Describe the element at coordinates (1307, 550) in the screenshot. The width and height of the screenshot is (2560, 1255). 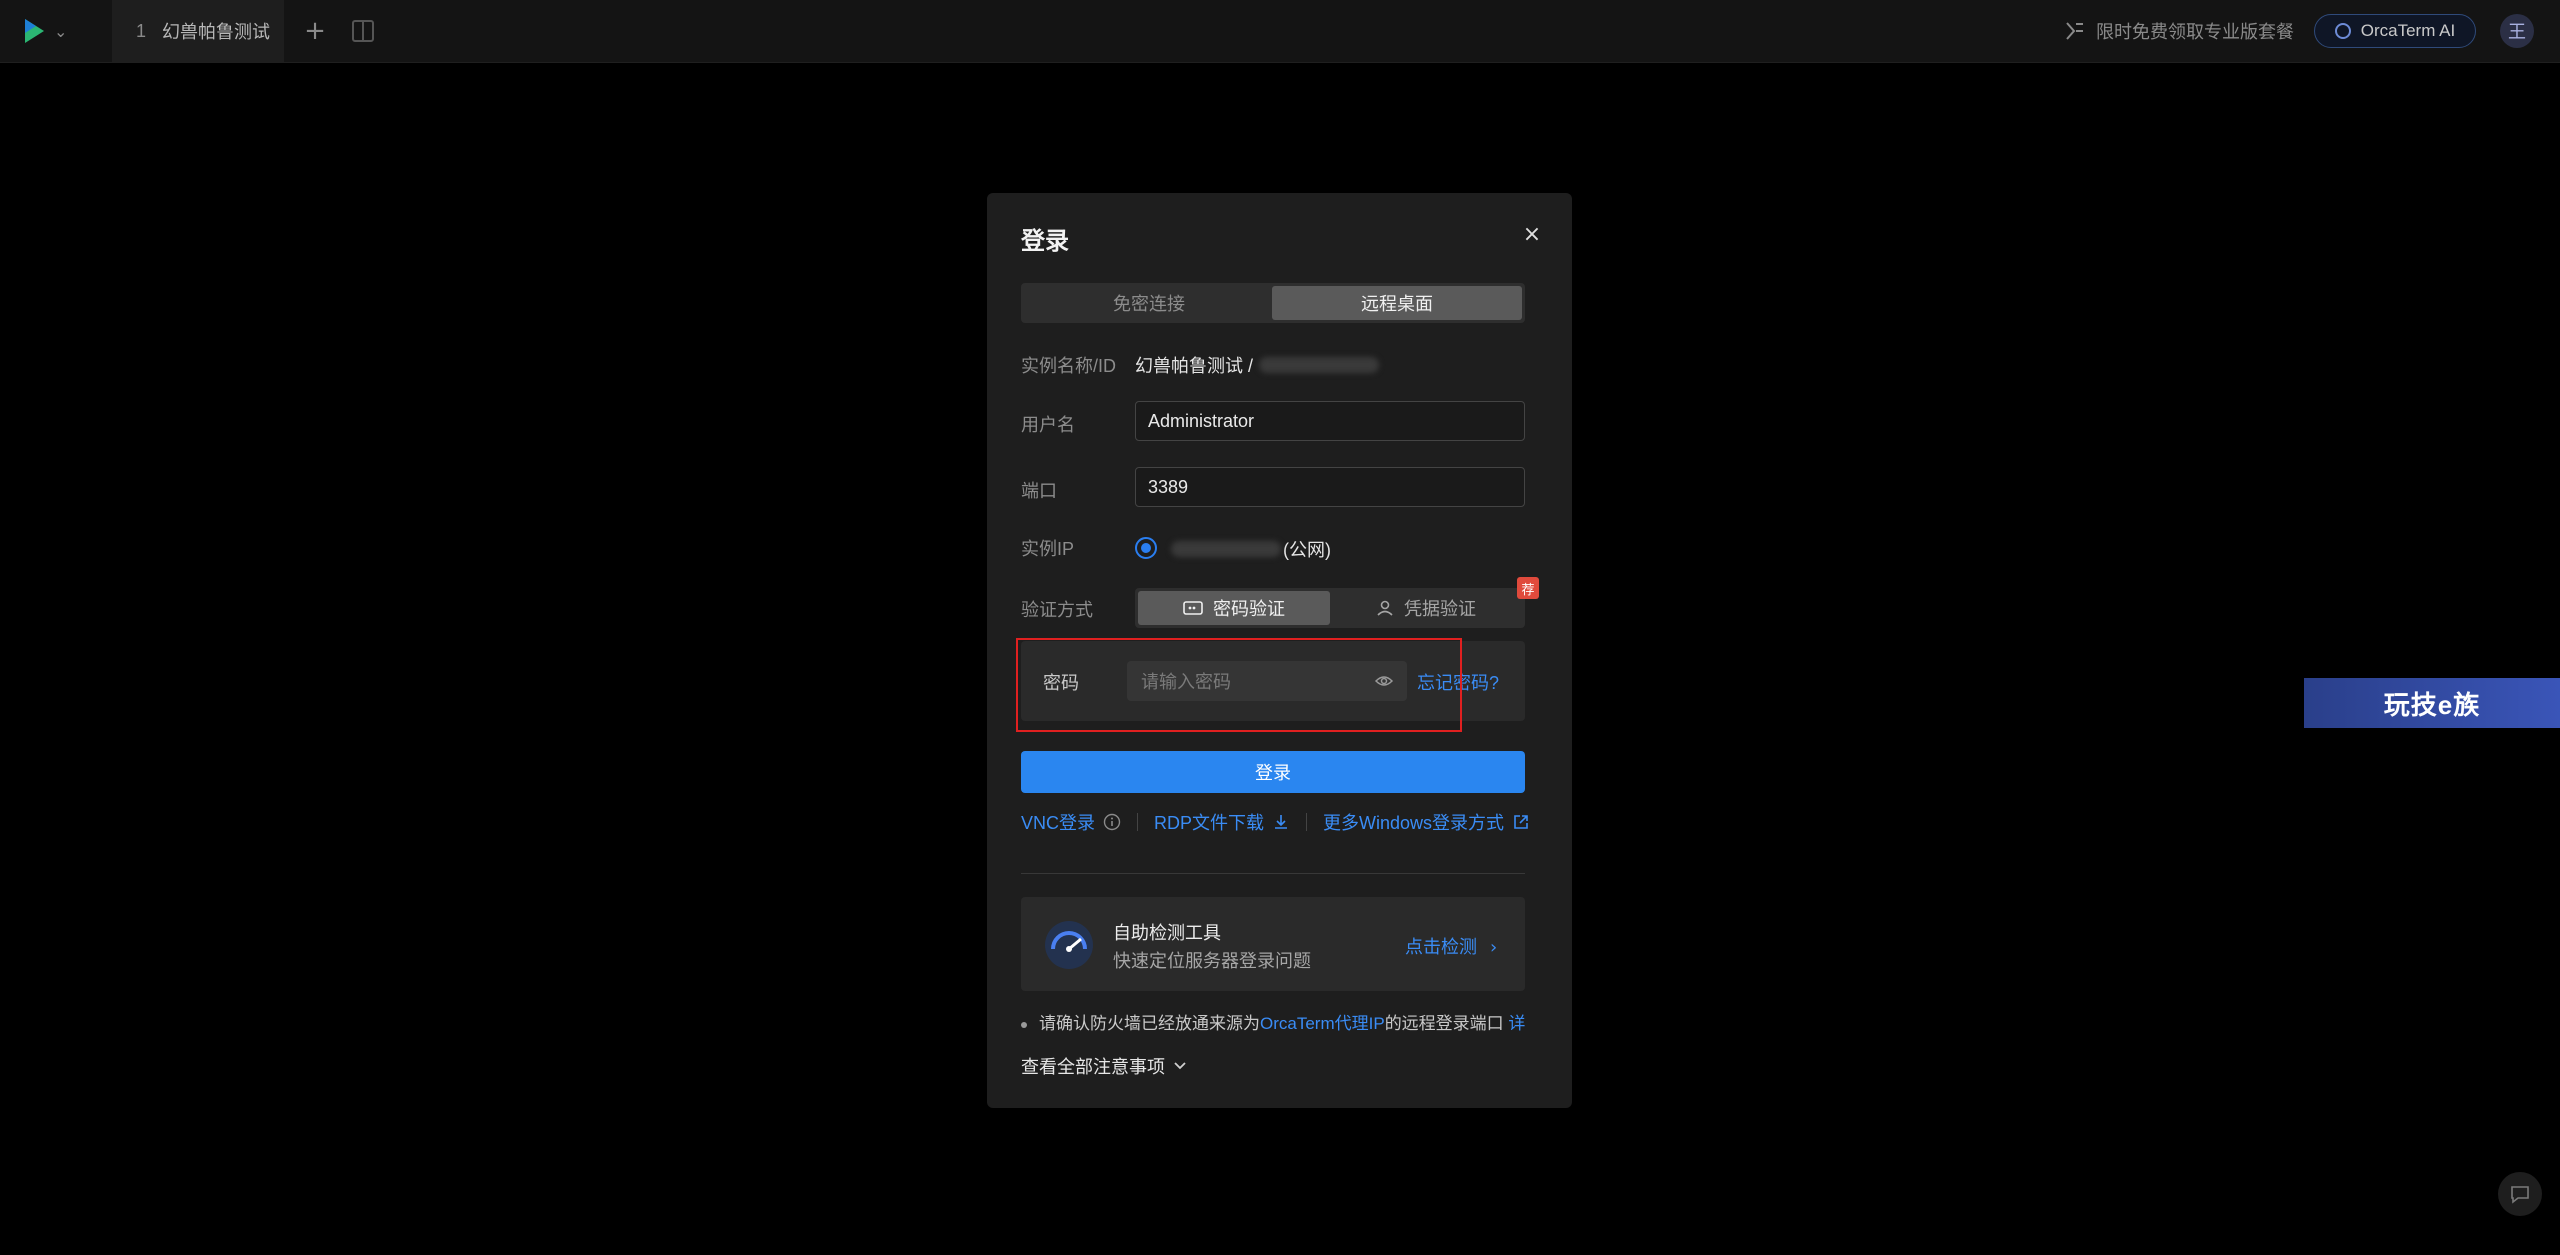
I see `ip-suffix: (公网)` at that location.